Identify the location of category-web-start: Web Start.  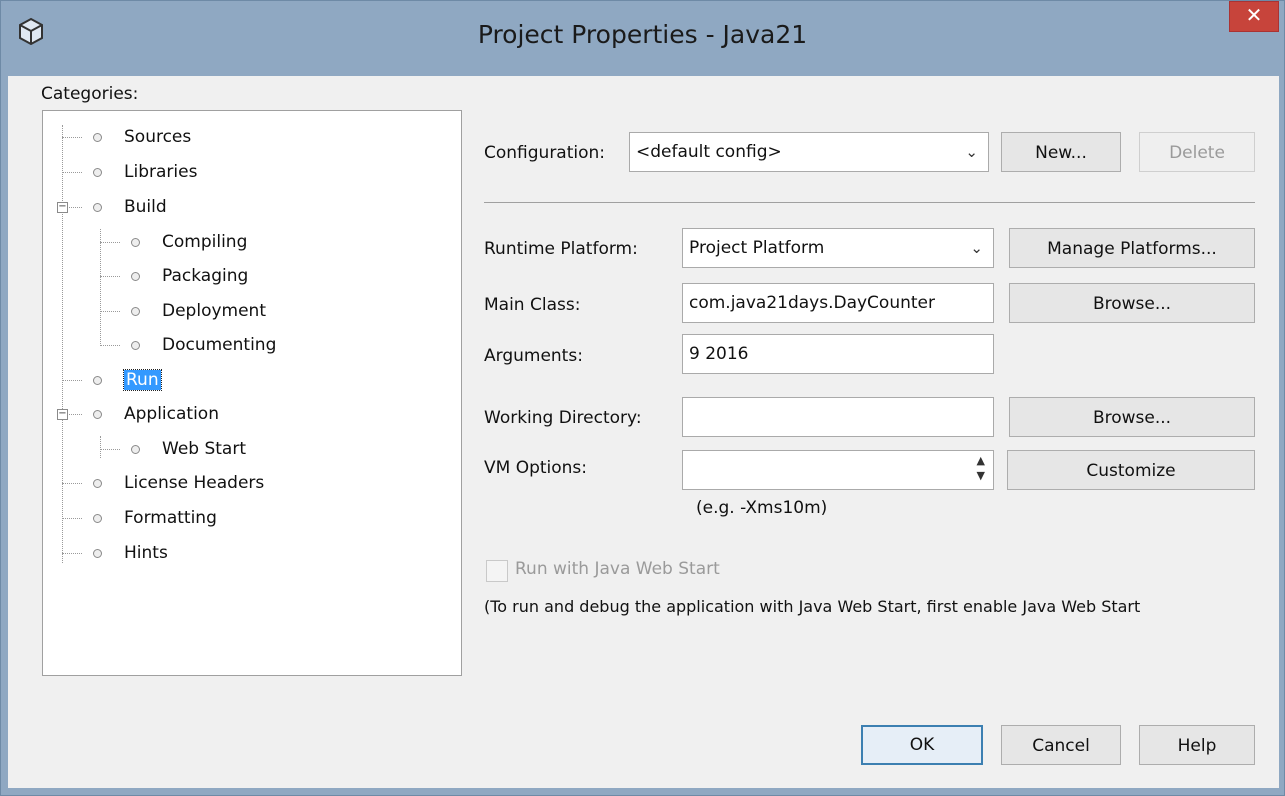
(188, 449).